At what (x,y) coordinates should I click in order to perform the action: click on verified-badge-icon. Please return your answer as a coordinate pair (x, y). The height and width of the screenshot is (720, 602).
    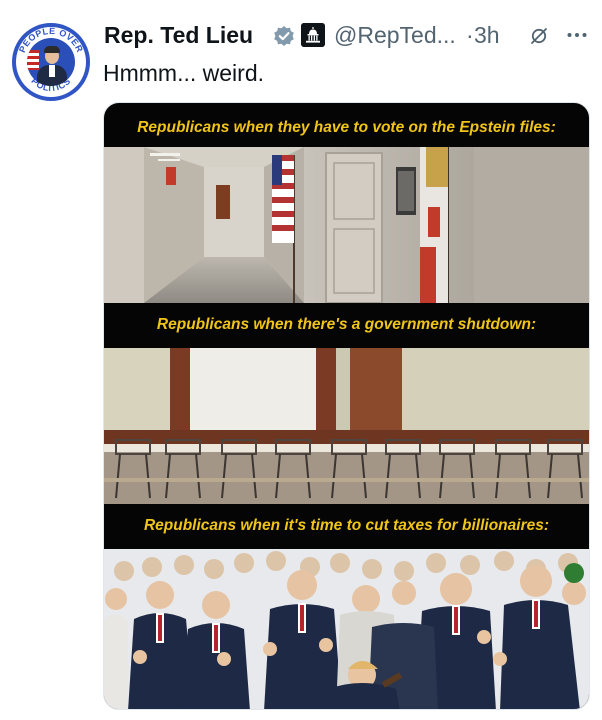
    Looking at the image, I should click on (284, 36).